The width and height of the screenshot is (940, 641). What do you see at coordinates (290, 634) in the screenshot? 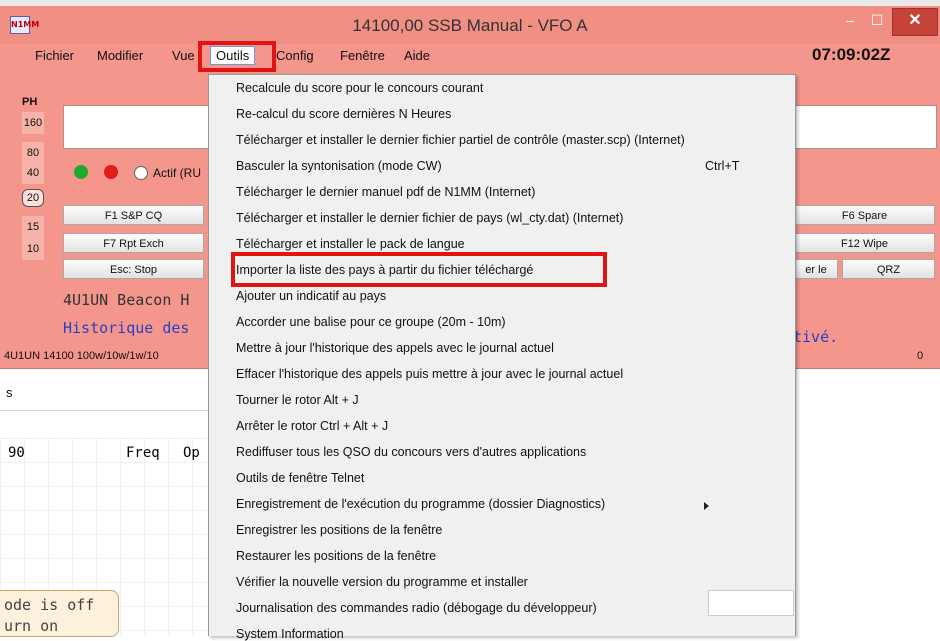
I see `menu-item-system-information: System Information` at bounding box center [290, 634].